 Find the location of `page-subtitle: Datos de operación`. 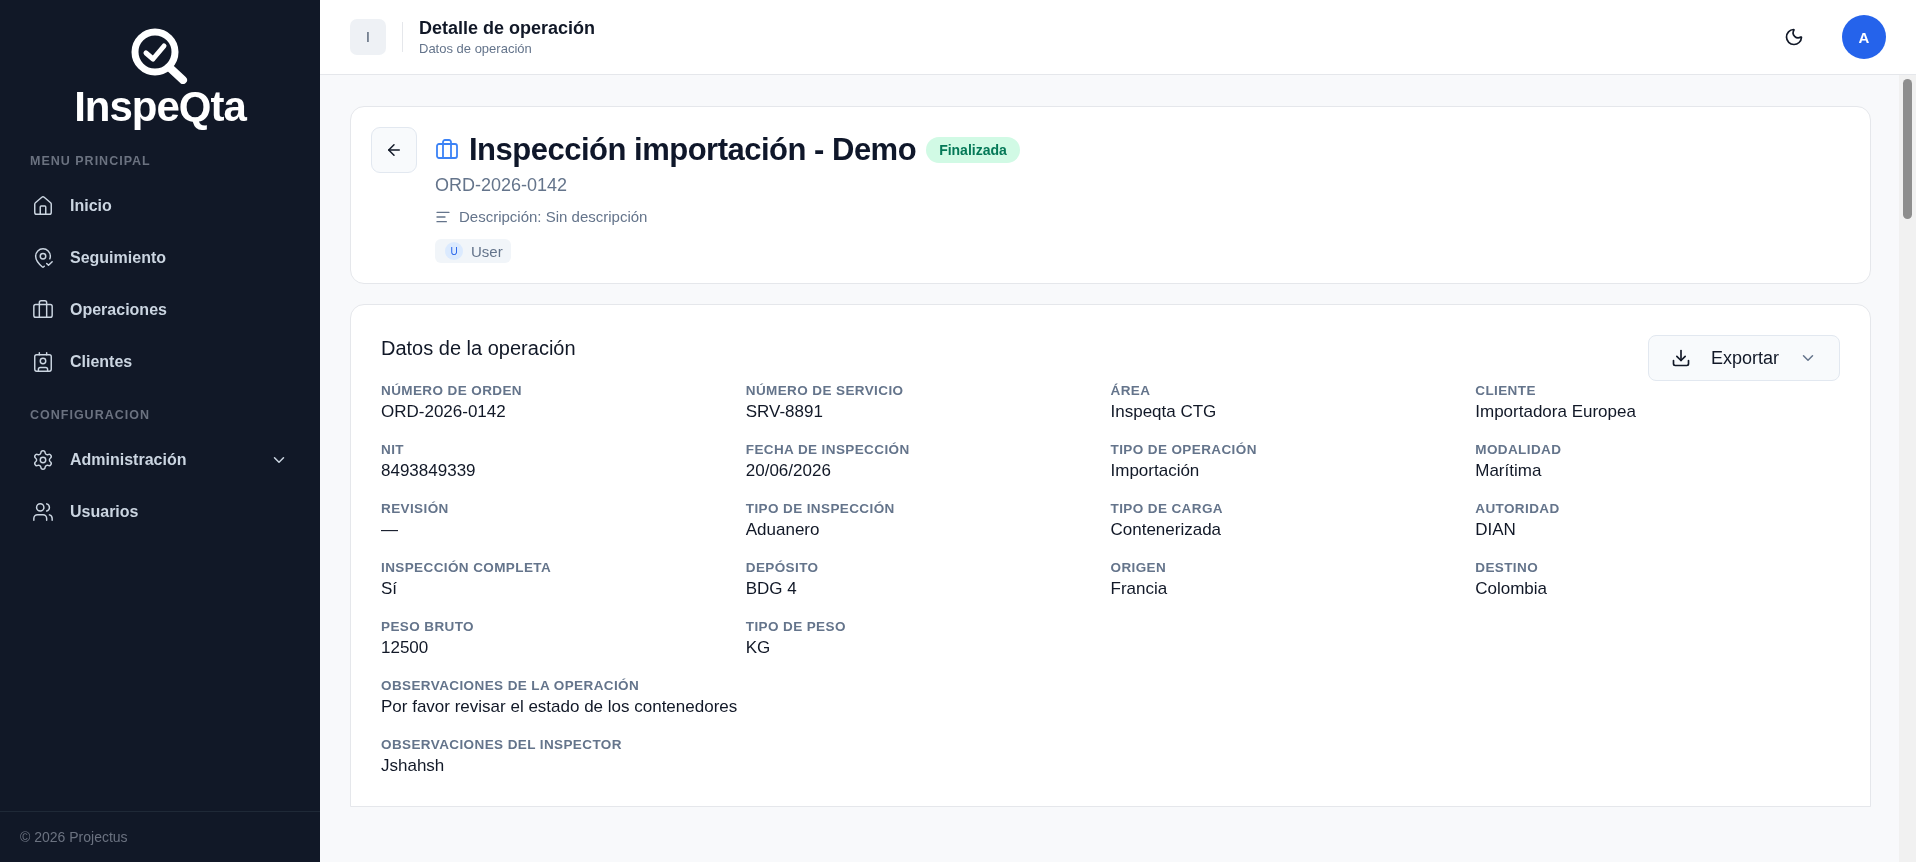

page-subtitle: Datos de operación is located at coordinates (476, 48).